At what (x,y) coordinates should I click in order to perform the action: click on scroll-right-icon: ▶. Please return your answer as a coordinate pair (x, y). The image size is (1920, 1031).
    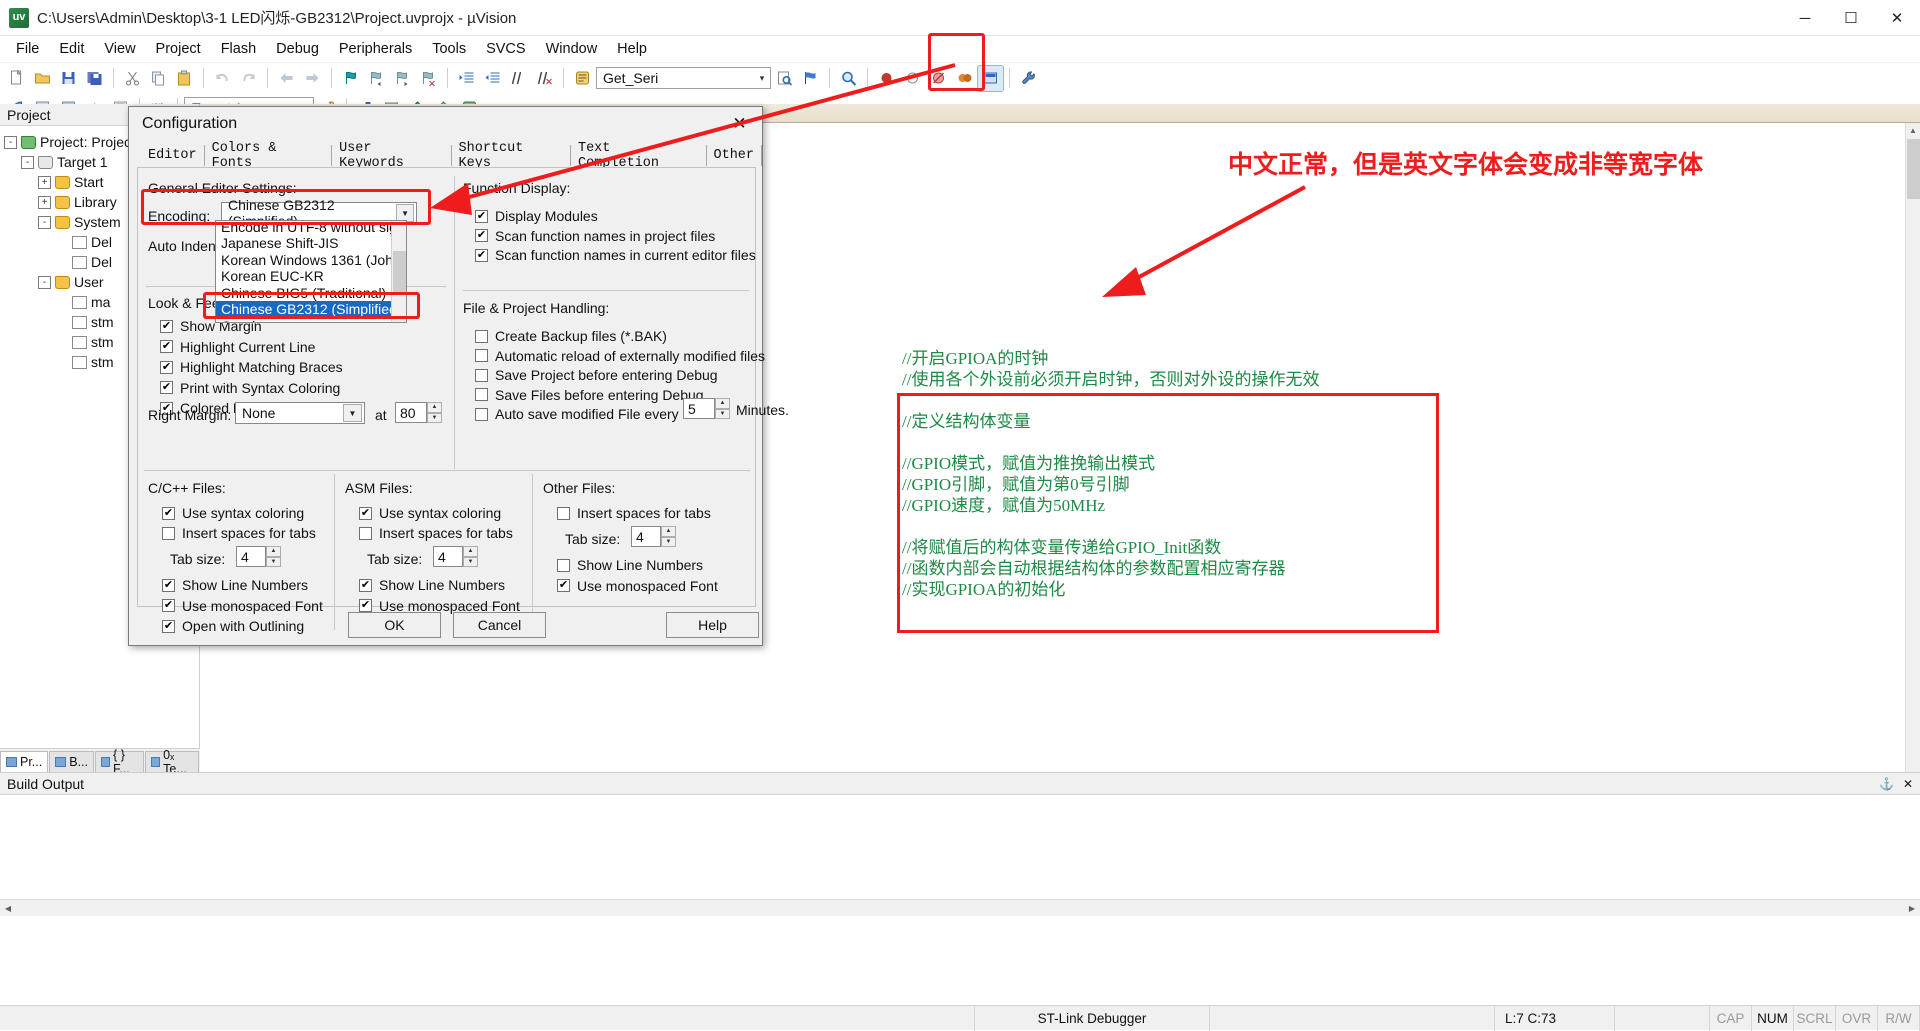
    Looking at the image, I should click on (1912, 908).